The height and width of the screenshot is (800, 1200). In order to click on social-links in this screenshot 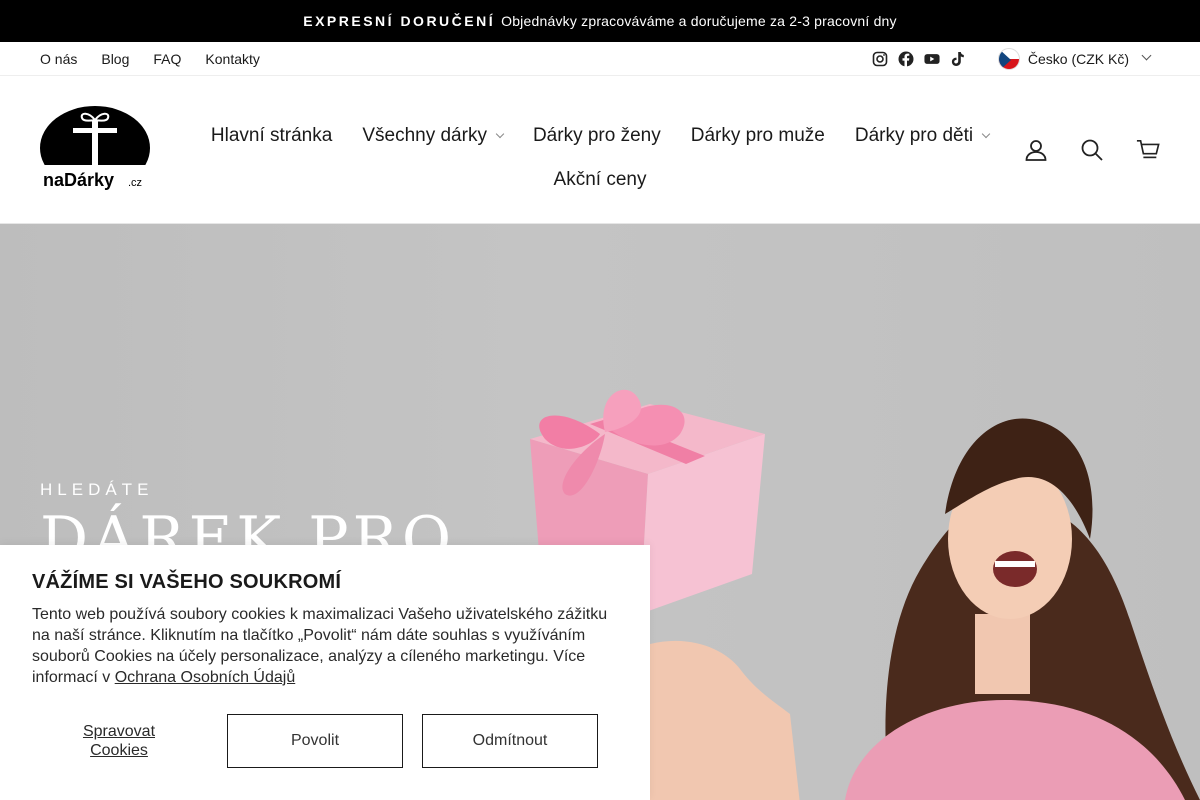, I will do `click(919, 59)`.